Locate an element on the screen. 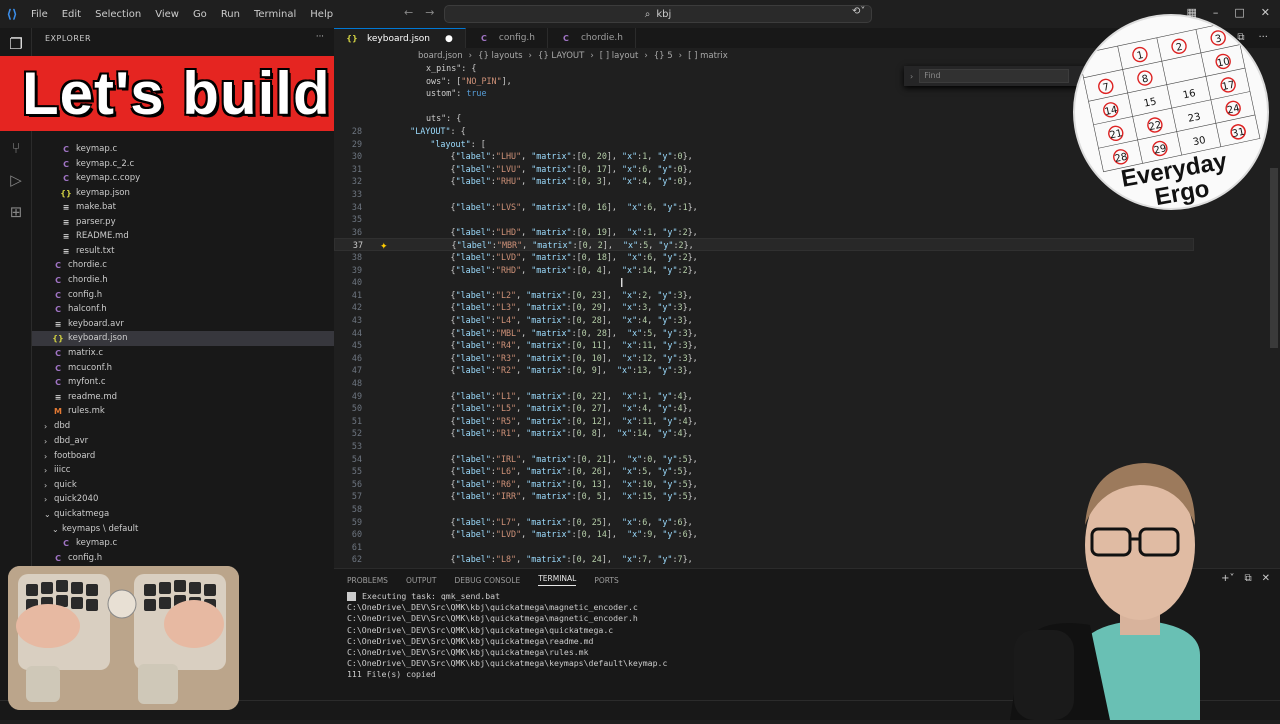 This screenshot has height=724, width=1280. breadcrumb-item: board.json is located at coordinates (440, 56).